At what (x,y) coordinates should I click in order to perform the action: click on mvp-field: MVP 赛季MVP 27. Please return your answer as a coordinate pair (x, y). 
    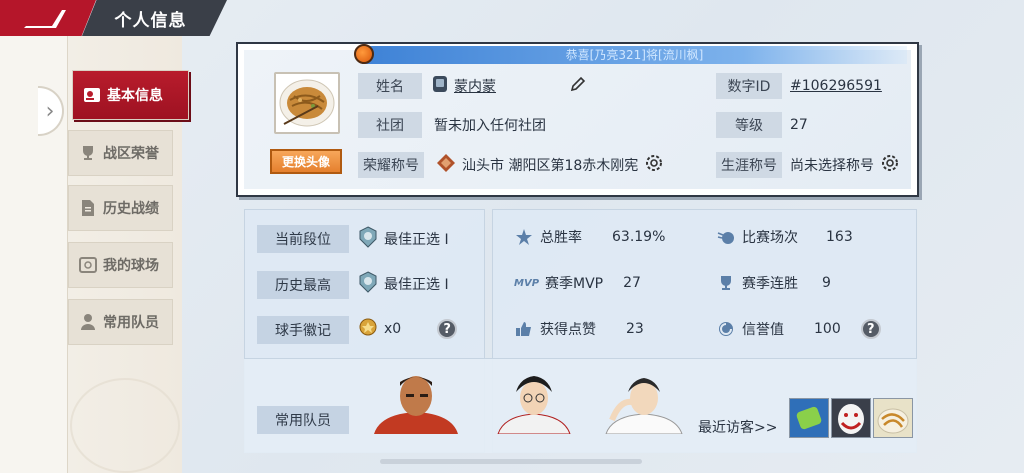
    Looking at the image, I should click on (577, 283).